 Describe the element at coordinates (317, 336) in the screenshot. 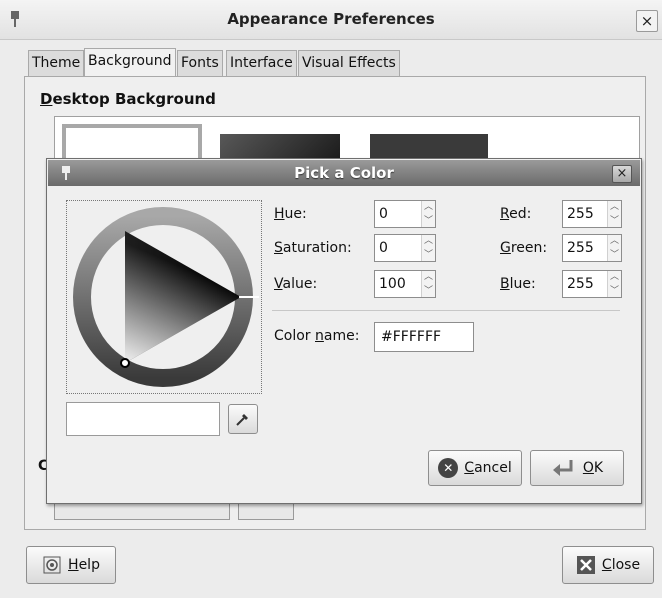

I see `color-name-label: Color name:` at that location.